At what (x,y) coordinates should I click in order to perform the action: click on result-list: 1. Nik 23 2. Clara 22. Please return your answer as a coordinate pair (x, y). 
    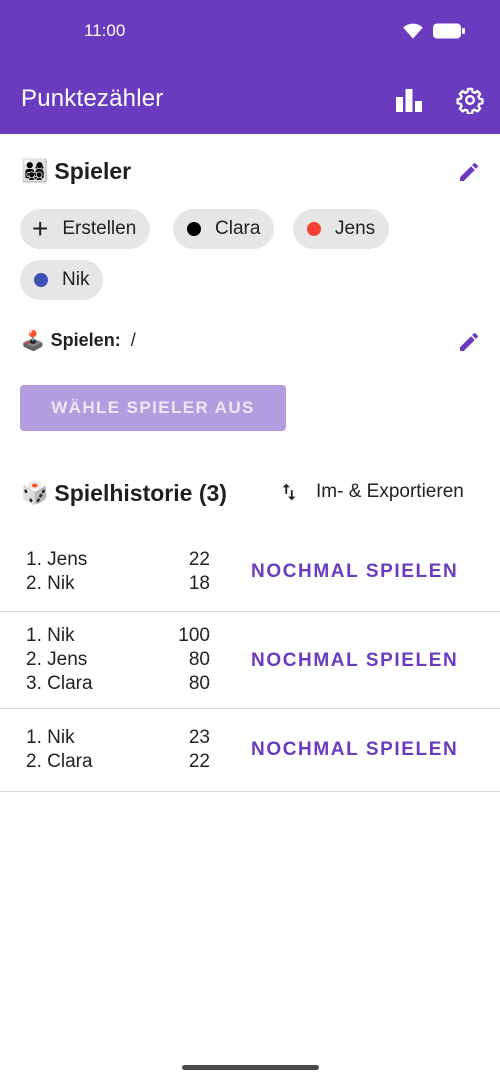
    Looking at the image, I should click on (118, 750).